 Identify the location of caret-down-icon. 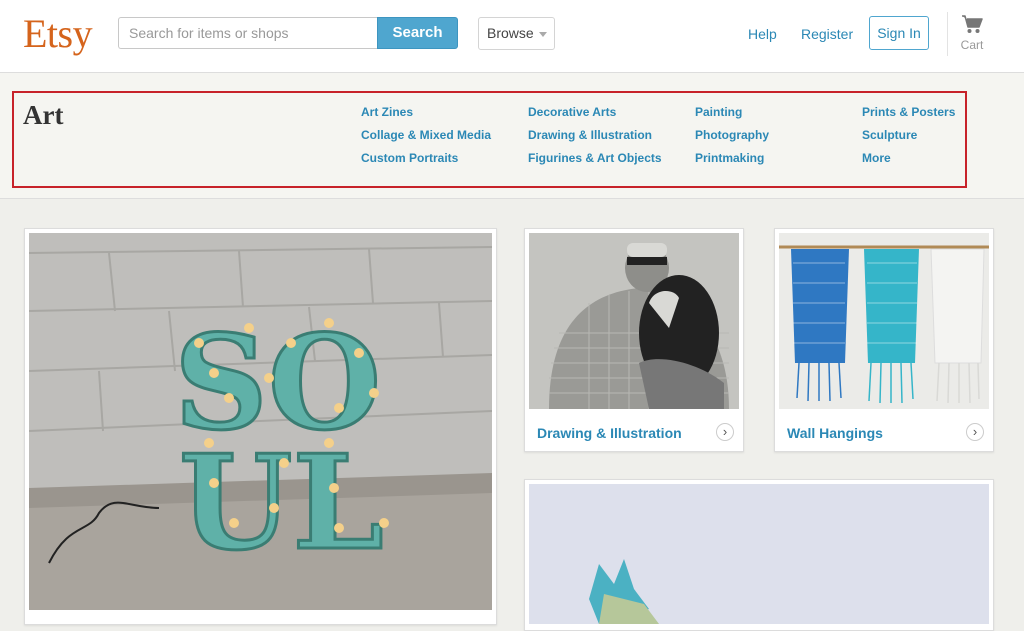
(543, 34).